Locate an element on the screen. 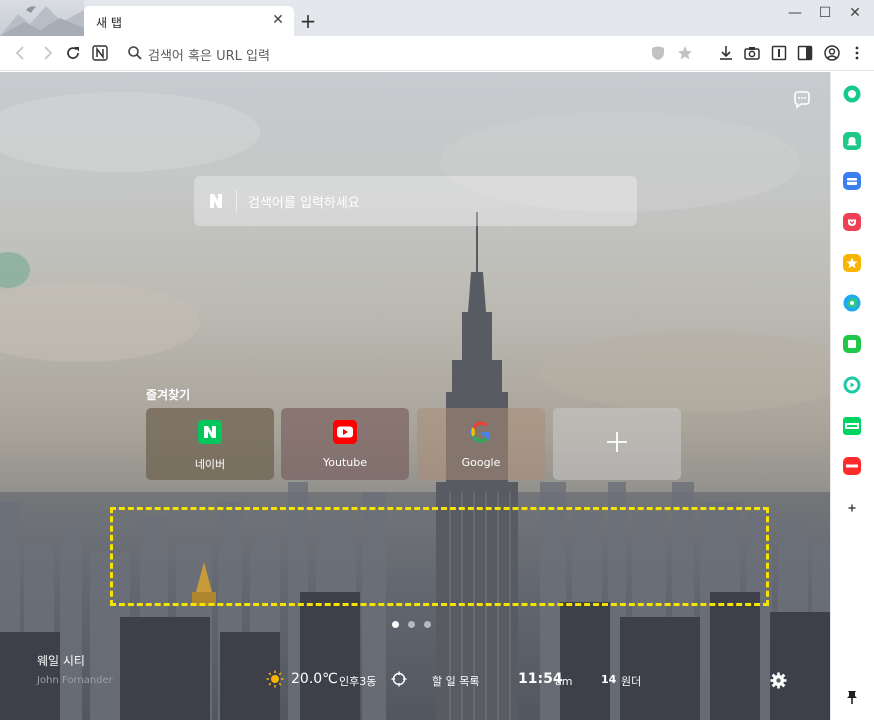 This screenshot has width=874, height=720. wonder-label: 원더 is located at coordinates (631, 681).